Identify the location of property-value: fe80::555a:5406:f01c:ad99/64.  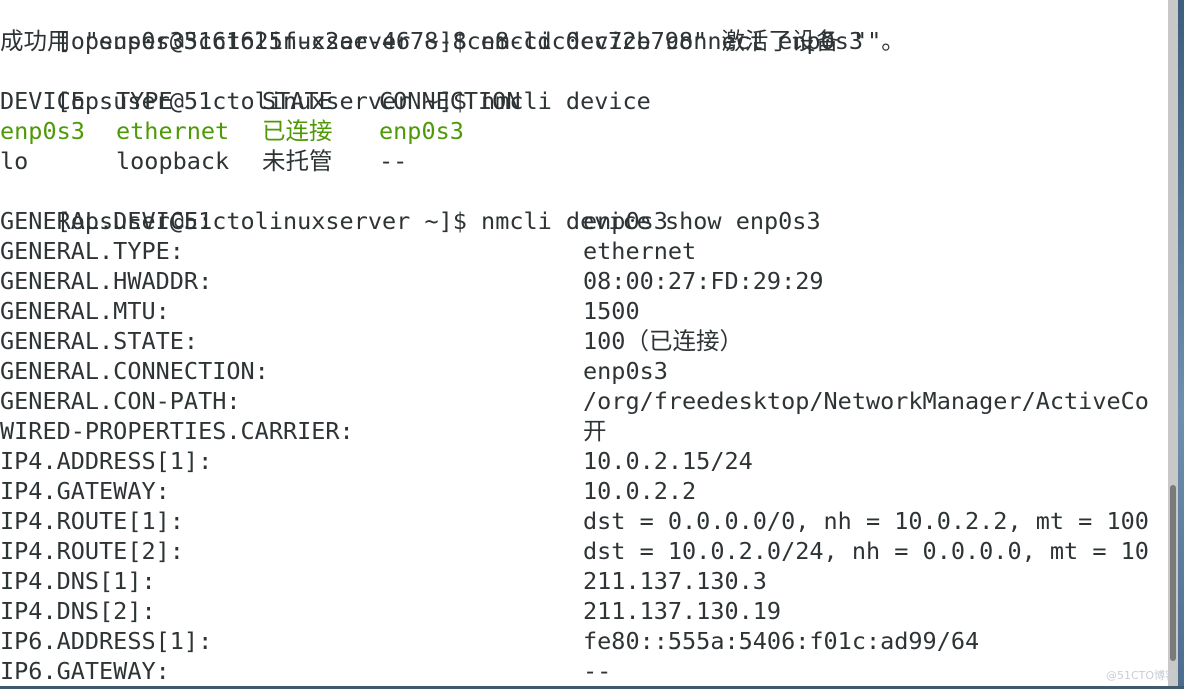
(781, 641).